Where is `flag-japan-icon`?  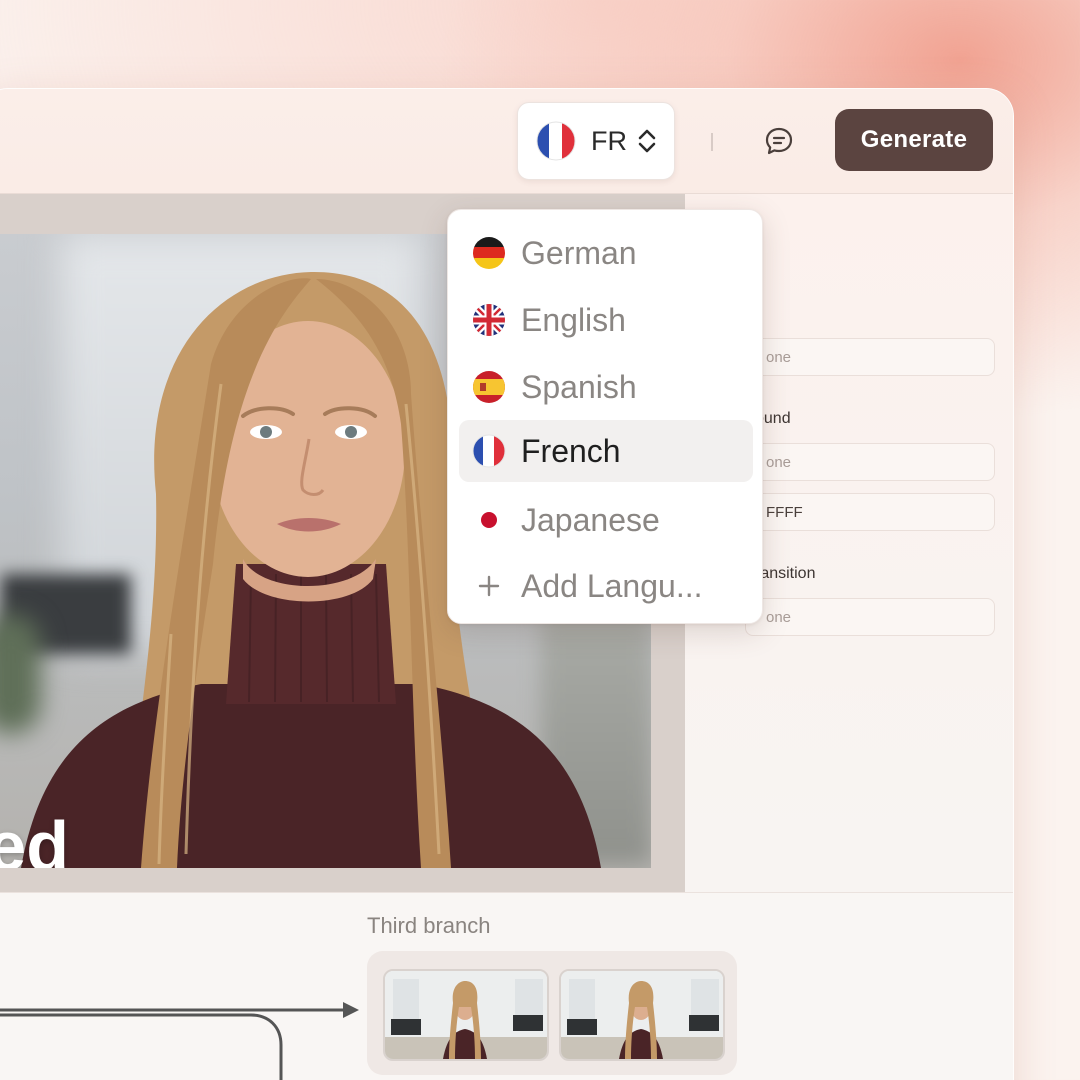
flag-japan-icon is located at coordinates (489, 520).